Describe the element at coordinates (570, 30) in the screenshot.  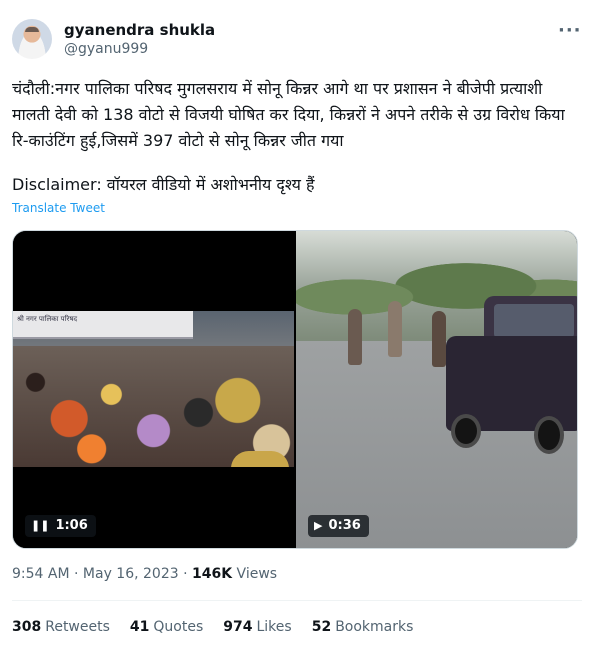
I see `more-options-icon: ···` at that location.